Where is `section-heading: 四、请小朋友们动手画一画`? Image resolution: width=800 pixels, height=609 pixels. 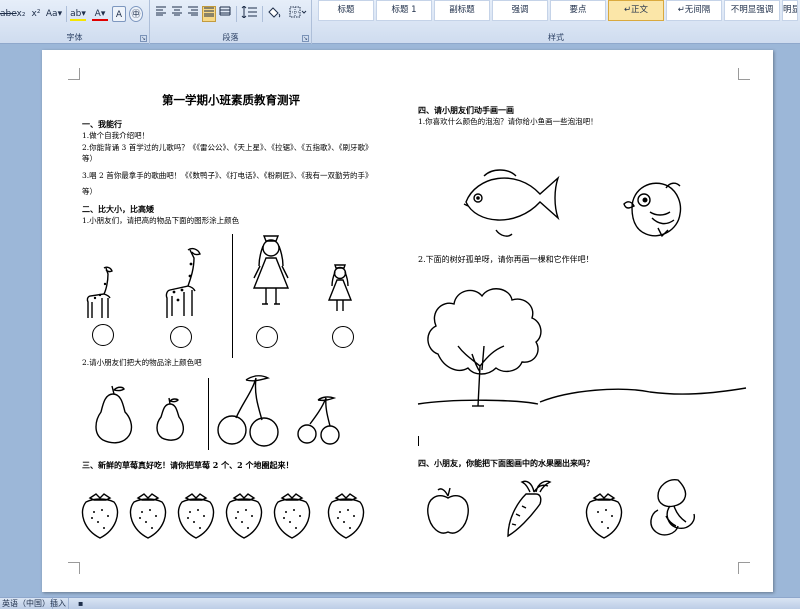
section-heading: 四、请小朋友们动手画一画 is located at coordinates (466, 110).